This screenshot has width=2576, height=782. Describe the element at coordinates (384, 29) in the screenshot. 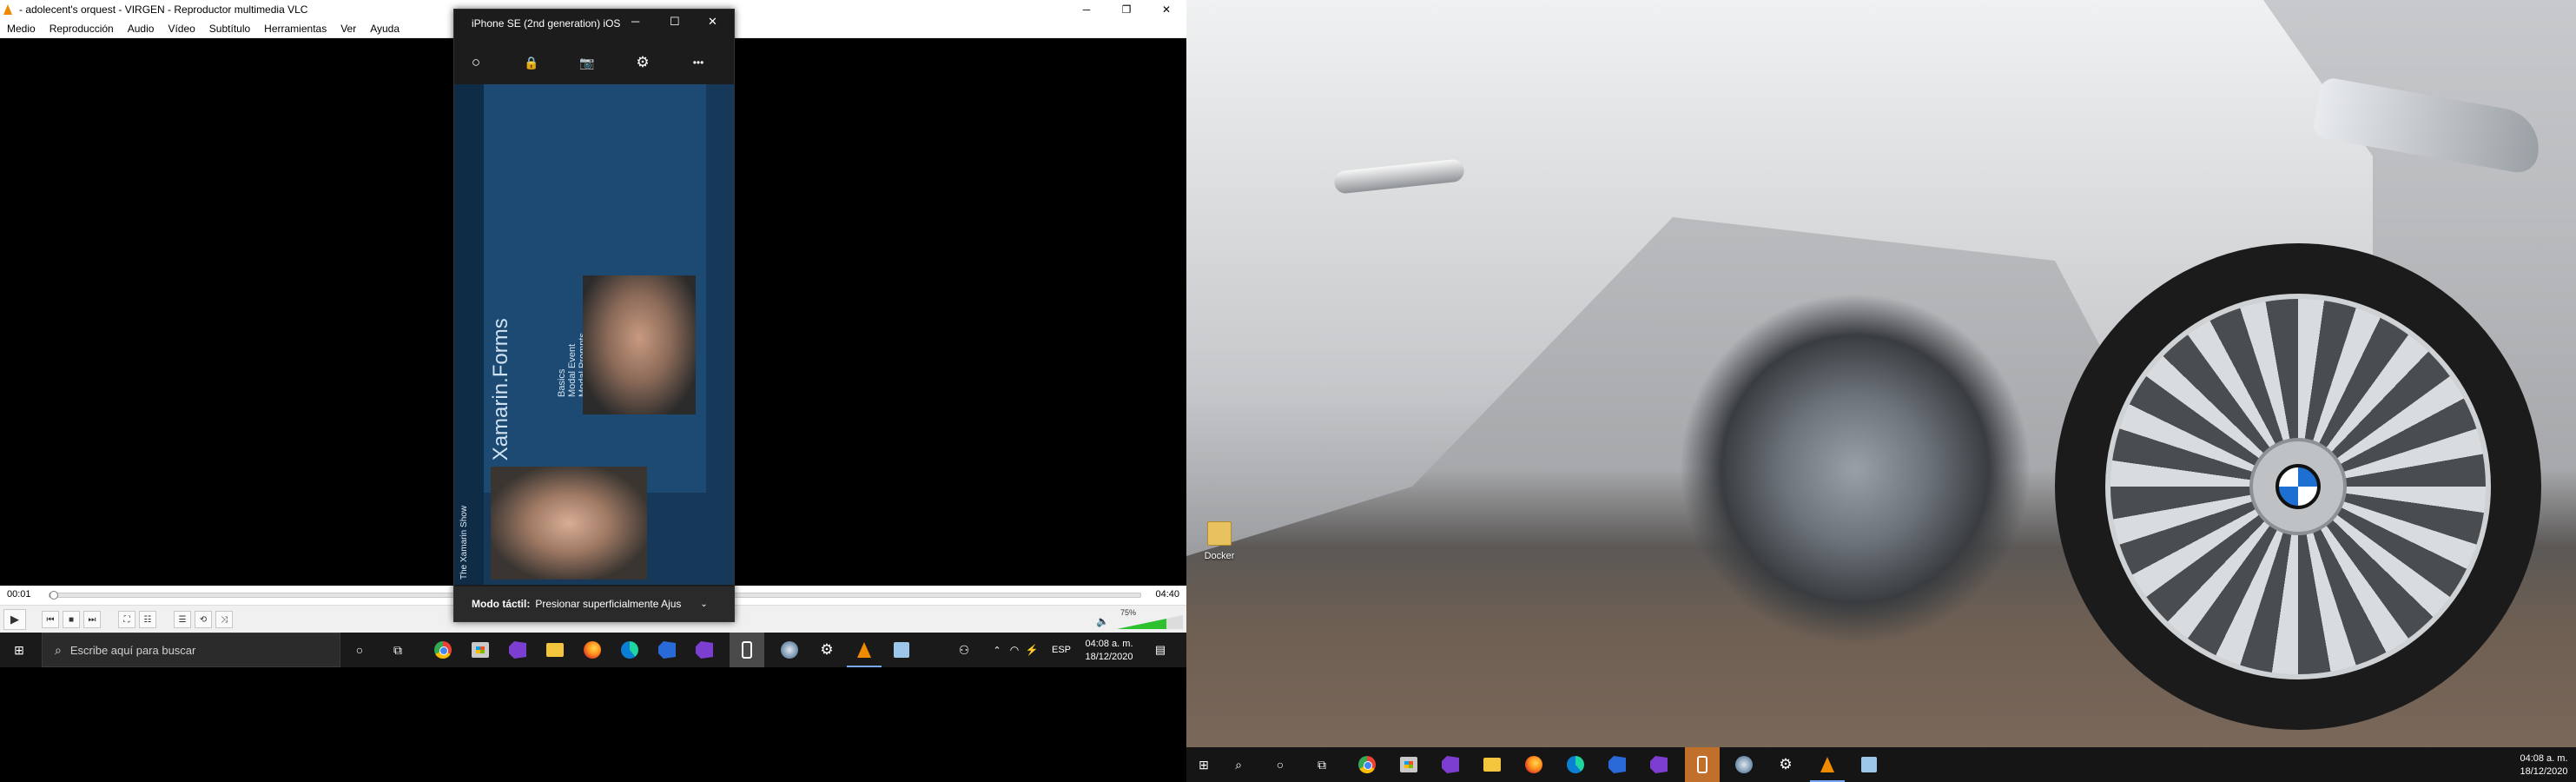

I see `menu-ayuda: Ayuda` at that location.